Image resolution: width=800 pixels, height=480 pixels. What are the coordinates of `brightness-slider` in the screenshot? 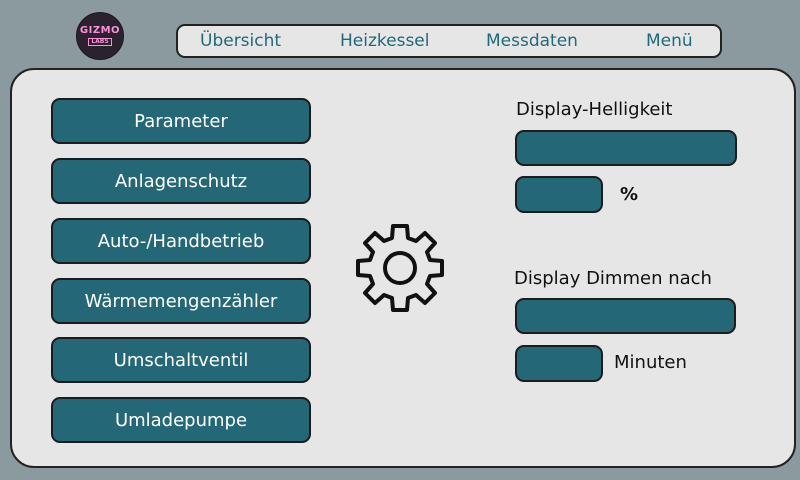 It's located at (626, 148).